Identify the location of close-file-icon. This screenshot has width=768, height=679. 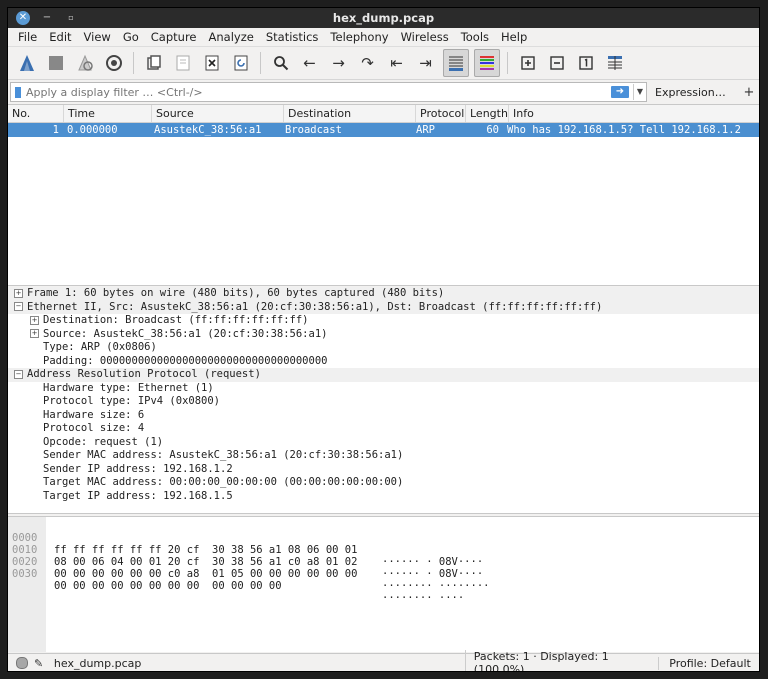
(212, 63).